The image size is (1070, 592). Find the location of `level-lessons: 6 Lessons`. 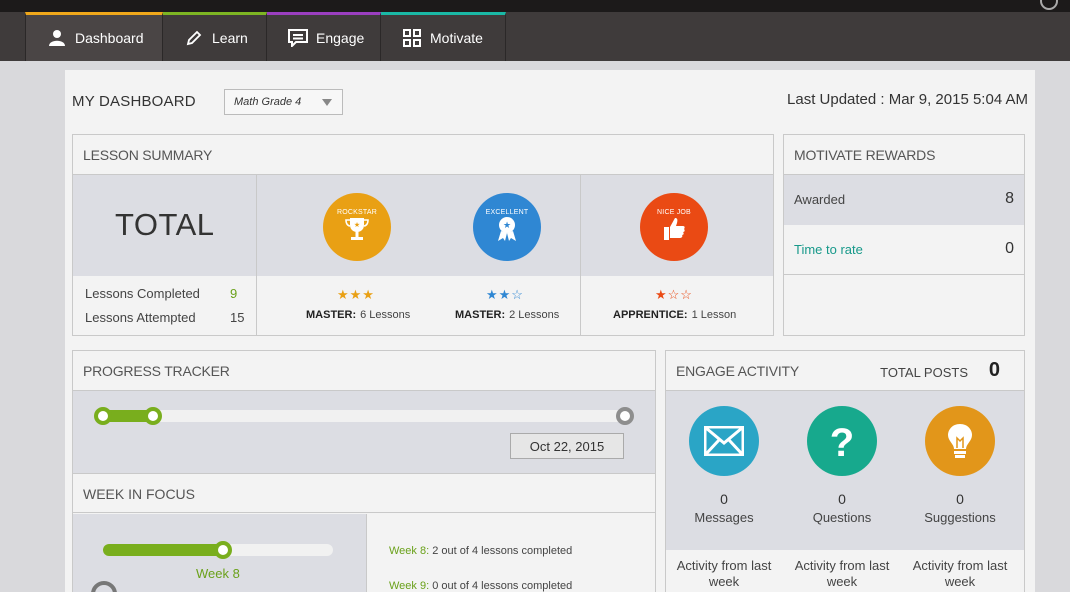

level-lessons: 6 Lessons is located at coordinates (385, 315).